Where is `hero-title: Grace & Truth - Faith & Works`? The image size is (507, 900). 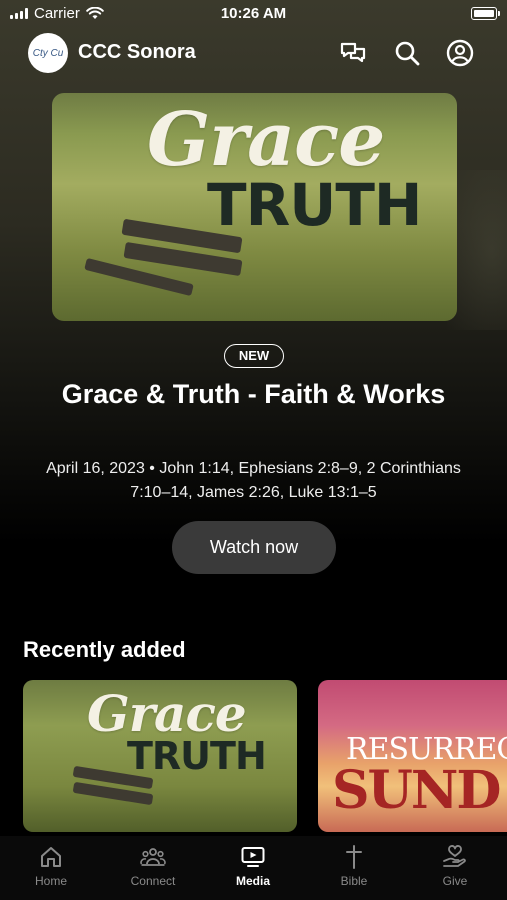 hero-title: Grace & Truth - Faith & Works is located at coordinates (253, 394).